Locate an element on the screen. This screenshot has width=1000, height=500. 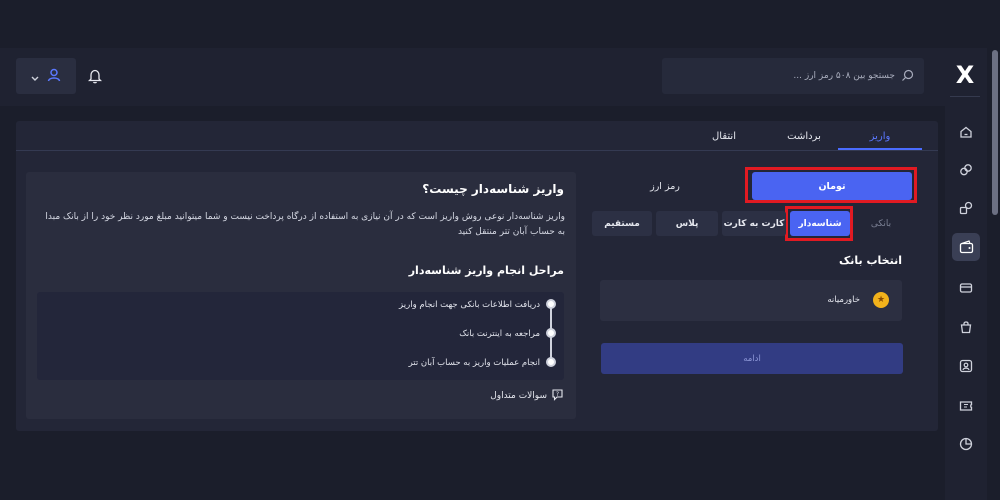
sidebar-divider is located at coordinates (965, 96).